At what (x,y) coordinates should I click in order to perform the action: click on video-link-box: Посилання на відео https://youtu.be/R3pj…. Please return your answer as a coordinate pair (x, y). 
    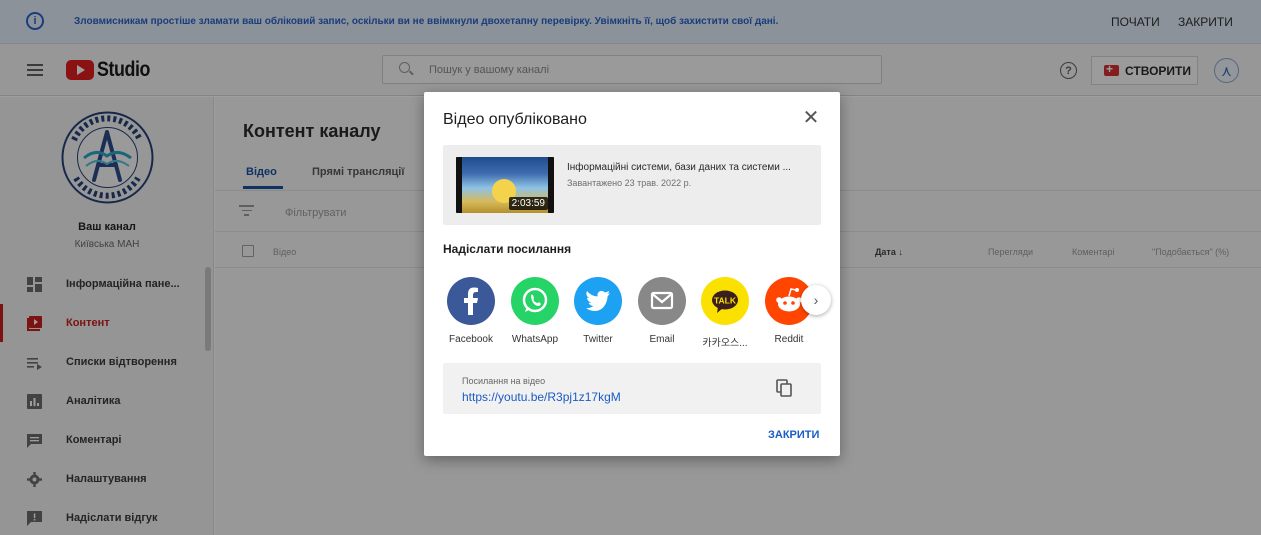
    Looking at the image, I should click on (632, 388).